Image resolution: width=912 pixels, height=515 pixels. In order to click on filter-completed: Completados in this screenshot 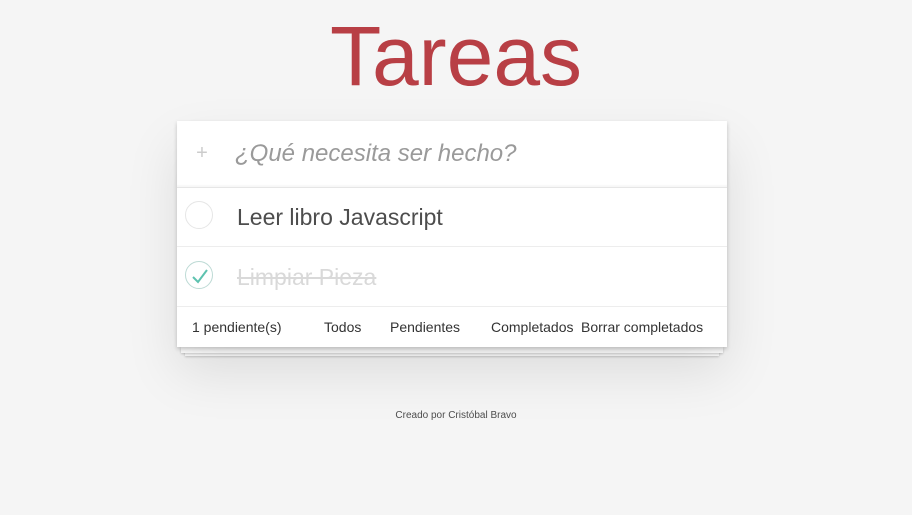, I will do `click(532, 327)`.